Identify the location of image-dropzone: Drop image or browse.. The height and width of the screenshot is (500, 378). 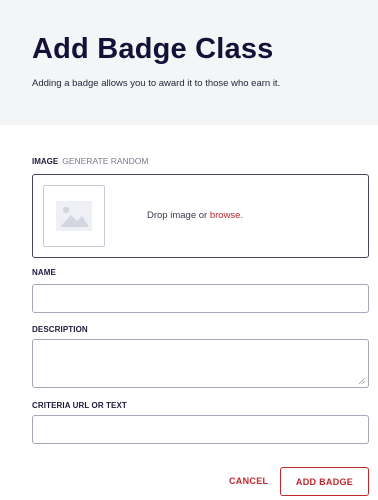
(200, 216).